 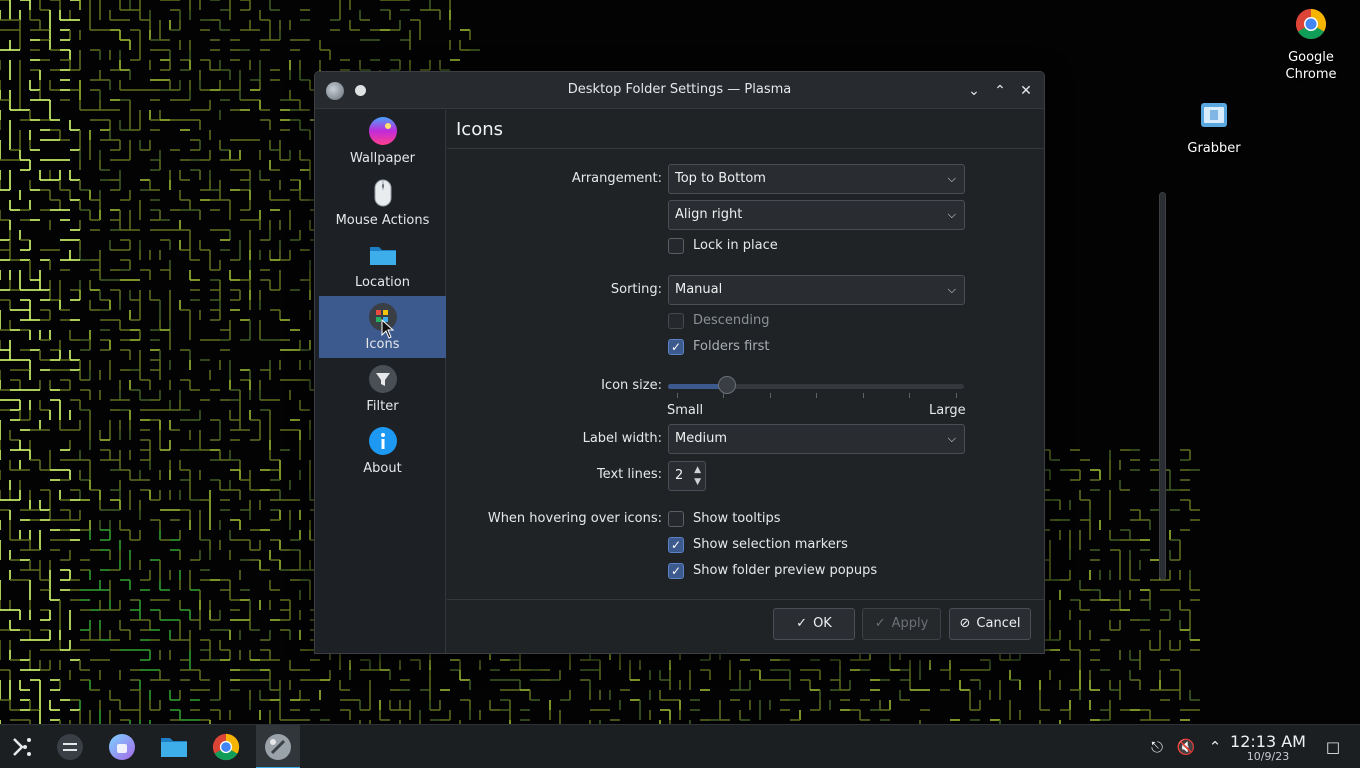 What do you see at coordinates (1000, 91) in the screenshot?
I see `maximize-button: ⌃` at bounding box center [1000, 91].